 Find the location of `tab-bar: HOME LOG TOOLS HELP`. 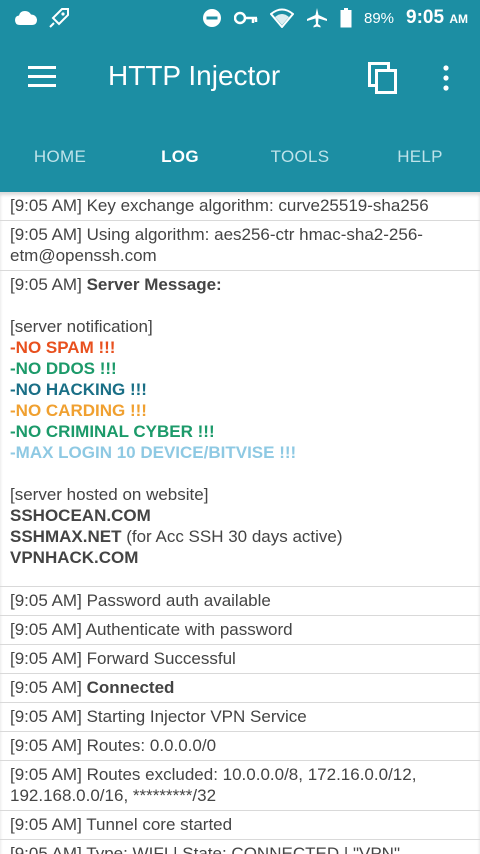

tab-bar: HOME LOG TOOLS HELP is located at coordinates (240, 157).